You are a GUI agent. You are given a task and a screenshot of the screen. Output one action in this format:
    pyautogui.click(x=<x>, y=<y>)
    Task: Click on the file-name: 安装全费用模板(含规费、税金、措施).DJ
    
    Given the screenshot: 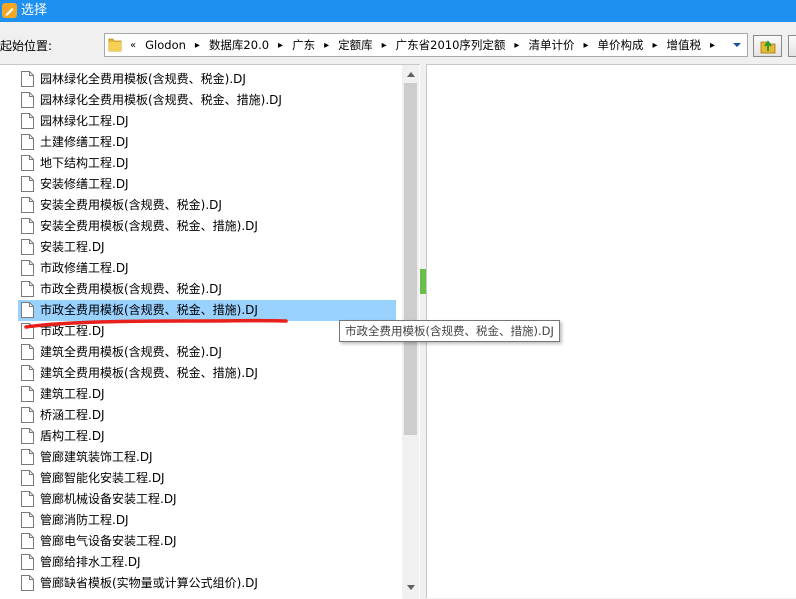 What is the action you would take?
    pyautogui.click(x=149, y=226)
    